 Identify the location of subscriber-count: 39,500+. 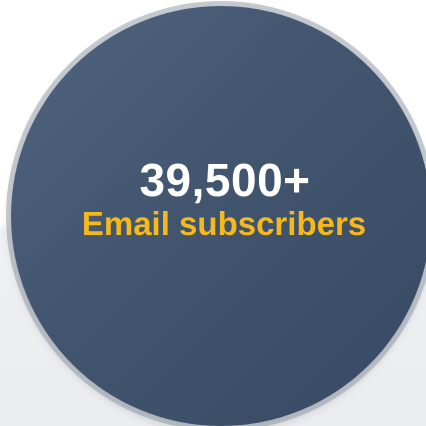
(225, 180).